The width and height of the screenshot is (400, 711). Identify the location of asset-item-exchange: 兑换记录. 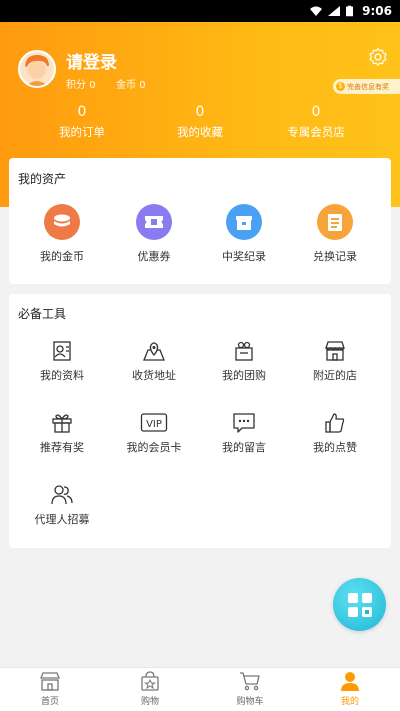
(335, 234).